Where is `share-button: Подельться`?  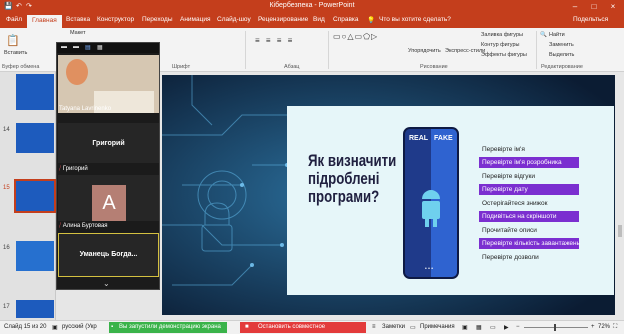
share-button: Подельться is located at coordinates (590, 19).